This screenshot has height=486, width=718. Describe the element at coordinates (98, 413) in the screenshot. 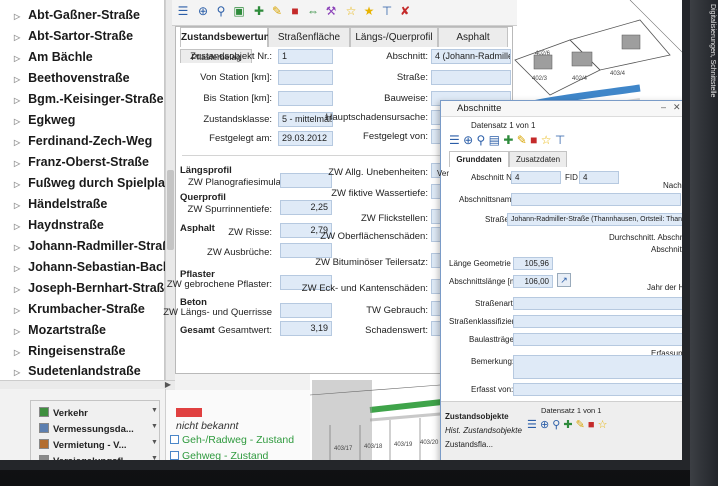

I see `legend-item: Verkehr ▼` at that location.